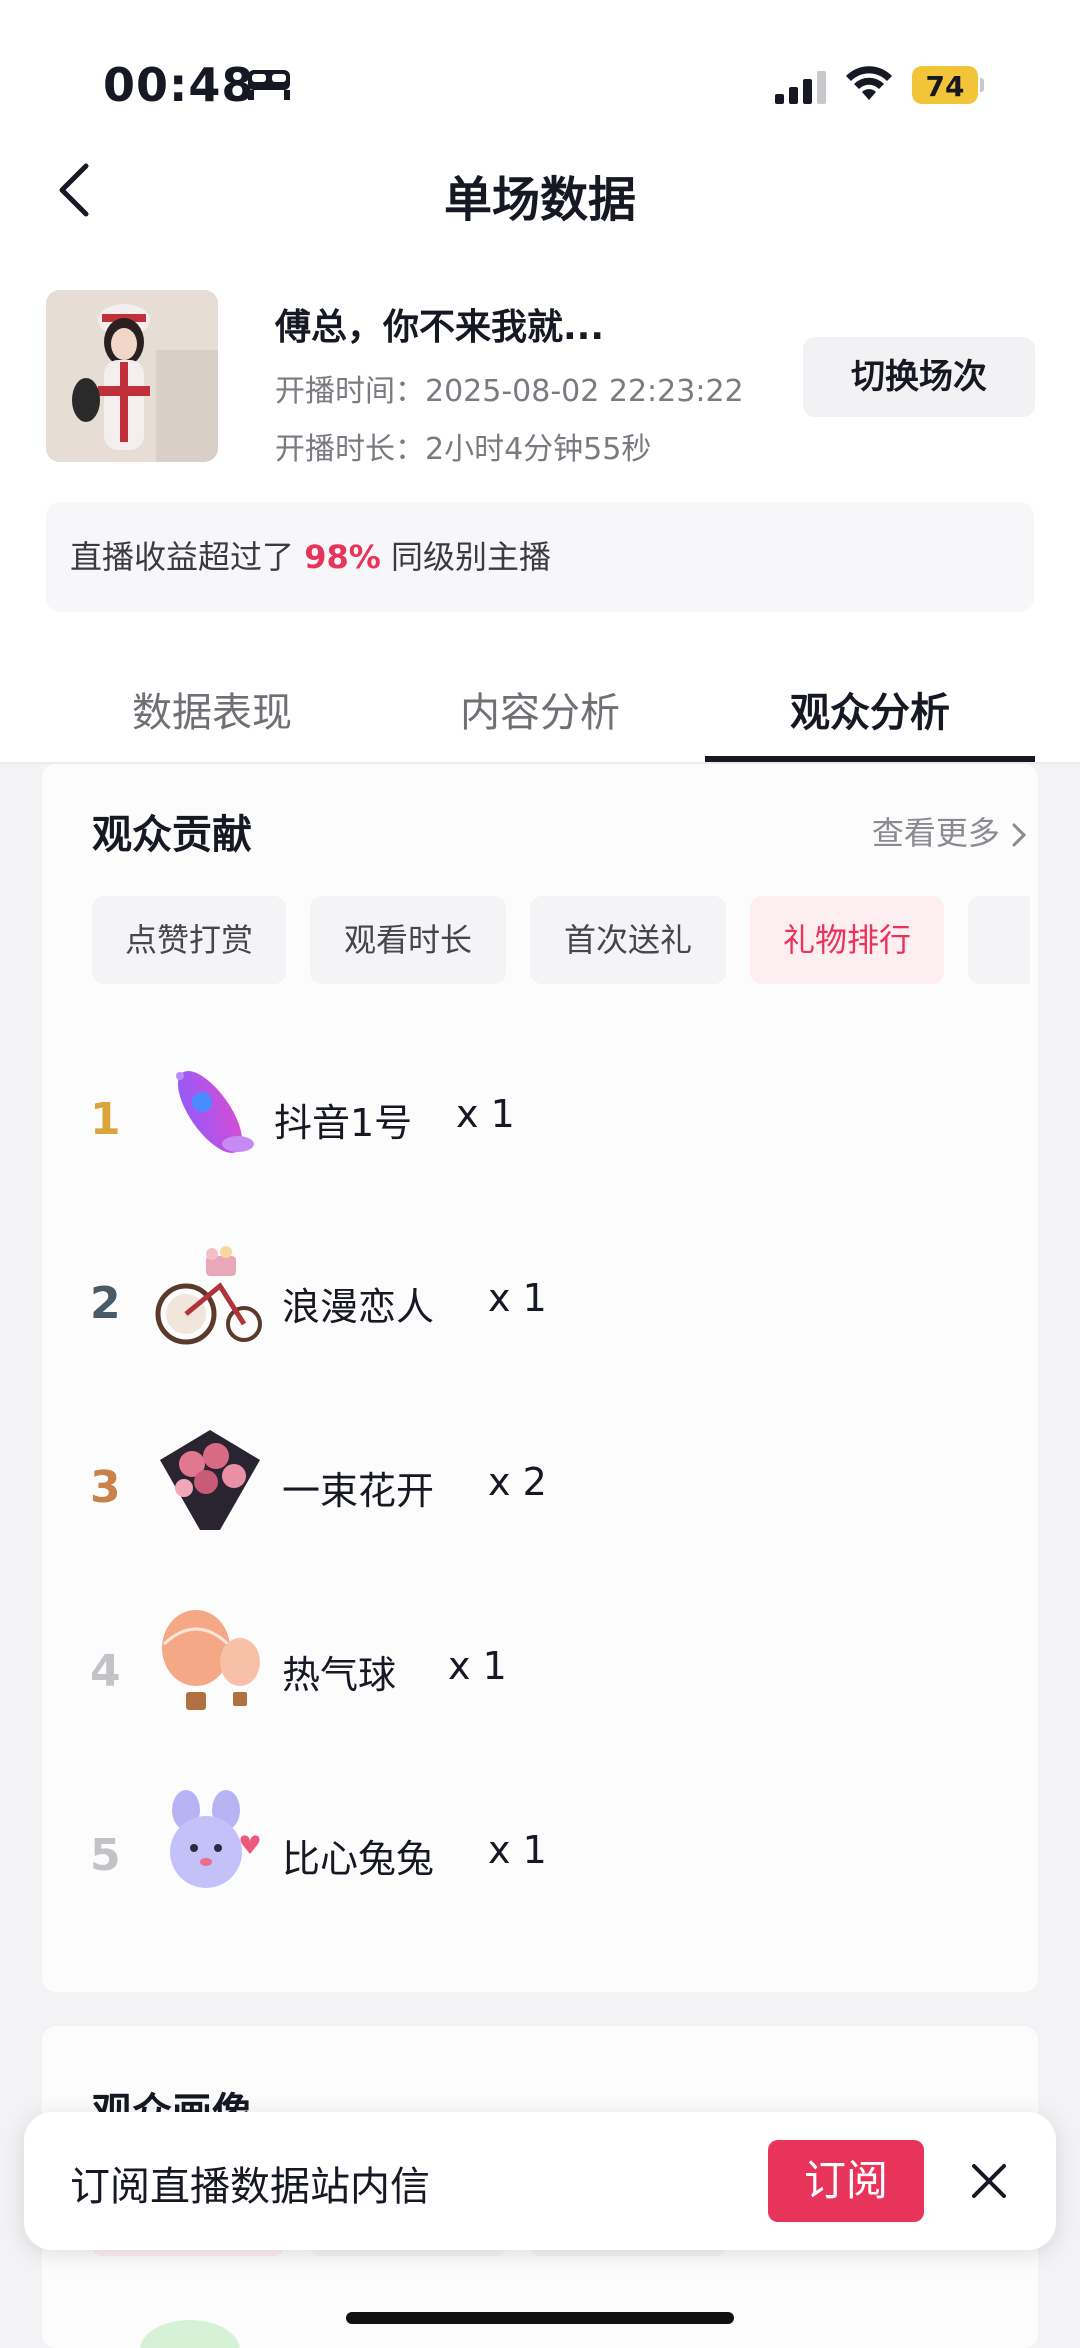  I want to click on tab-content-analysis: 内容分析, so click(540, 709).